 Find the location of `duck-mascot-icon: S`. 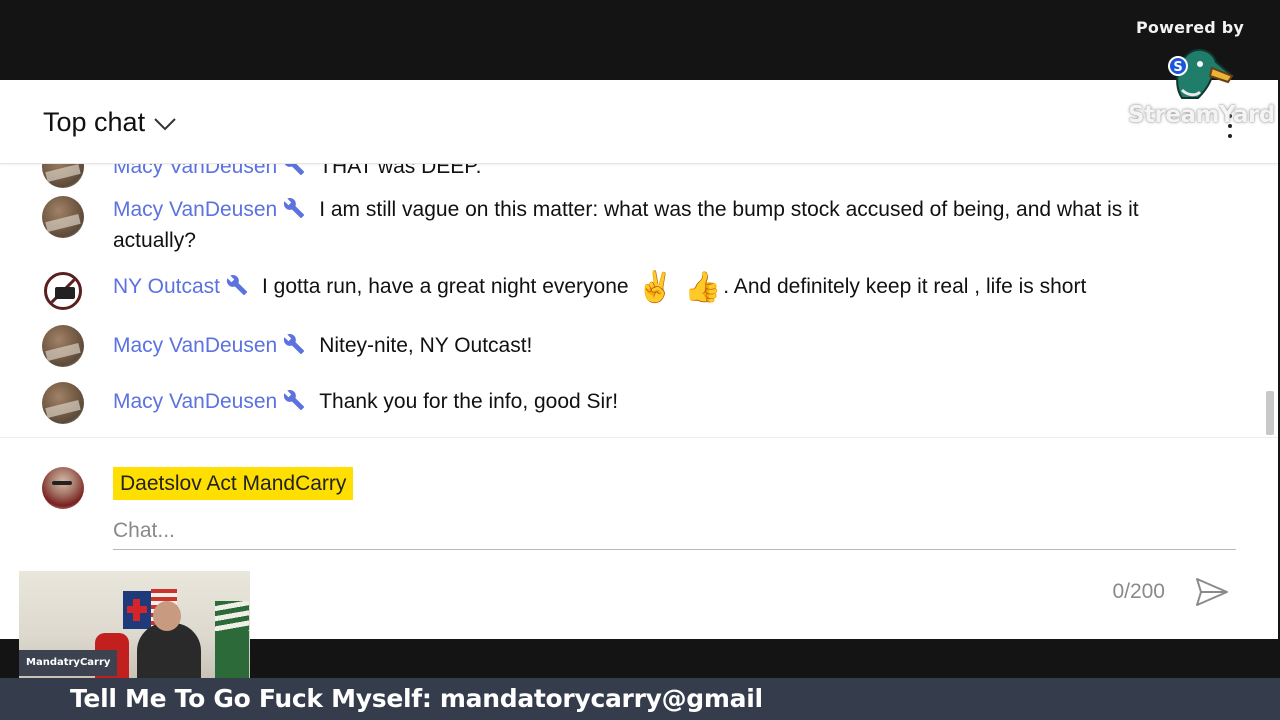

duck-mascot-icon: S is located at coordinates (1201, 73).